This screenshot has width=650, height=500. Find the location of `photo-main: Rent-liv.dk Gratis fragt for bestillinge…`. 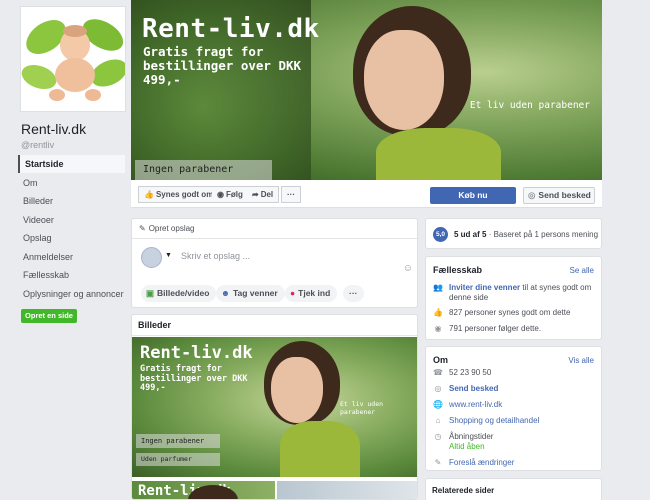

photo-main: Rent-liv.dk Gratis fragt for bestillinge… is located at coordinates (274, 407).